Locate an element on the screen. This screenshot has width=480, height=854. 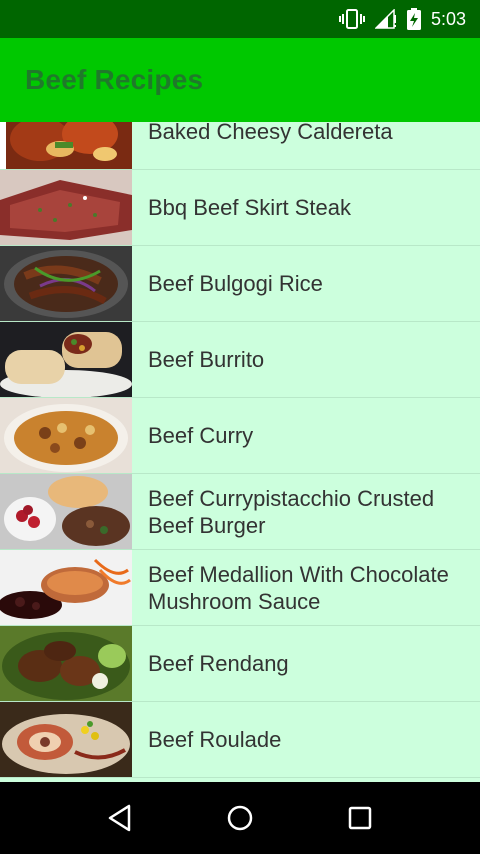
list-item-label: Baked Cheesy Caldereta is located at coordinates (270, 133).